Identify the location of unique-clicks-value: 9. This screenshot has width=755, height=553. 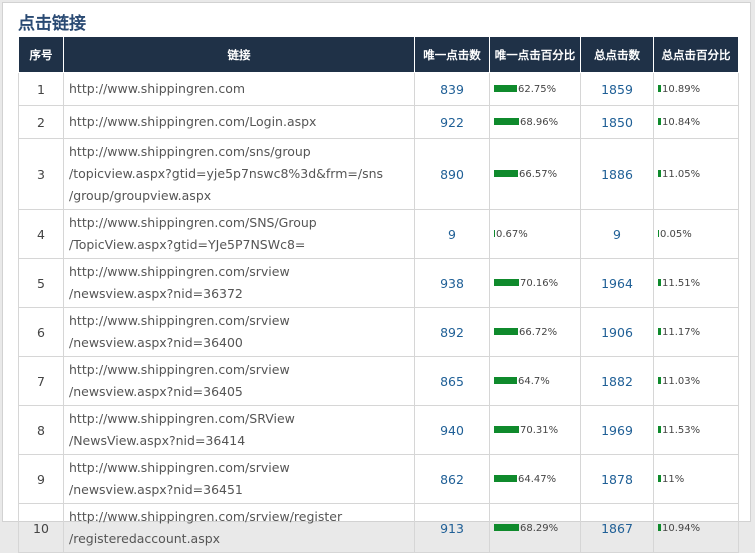
(452, 234).